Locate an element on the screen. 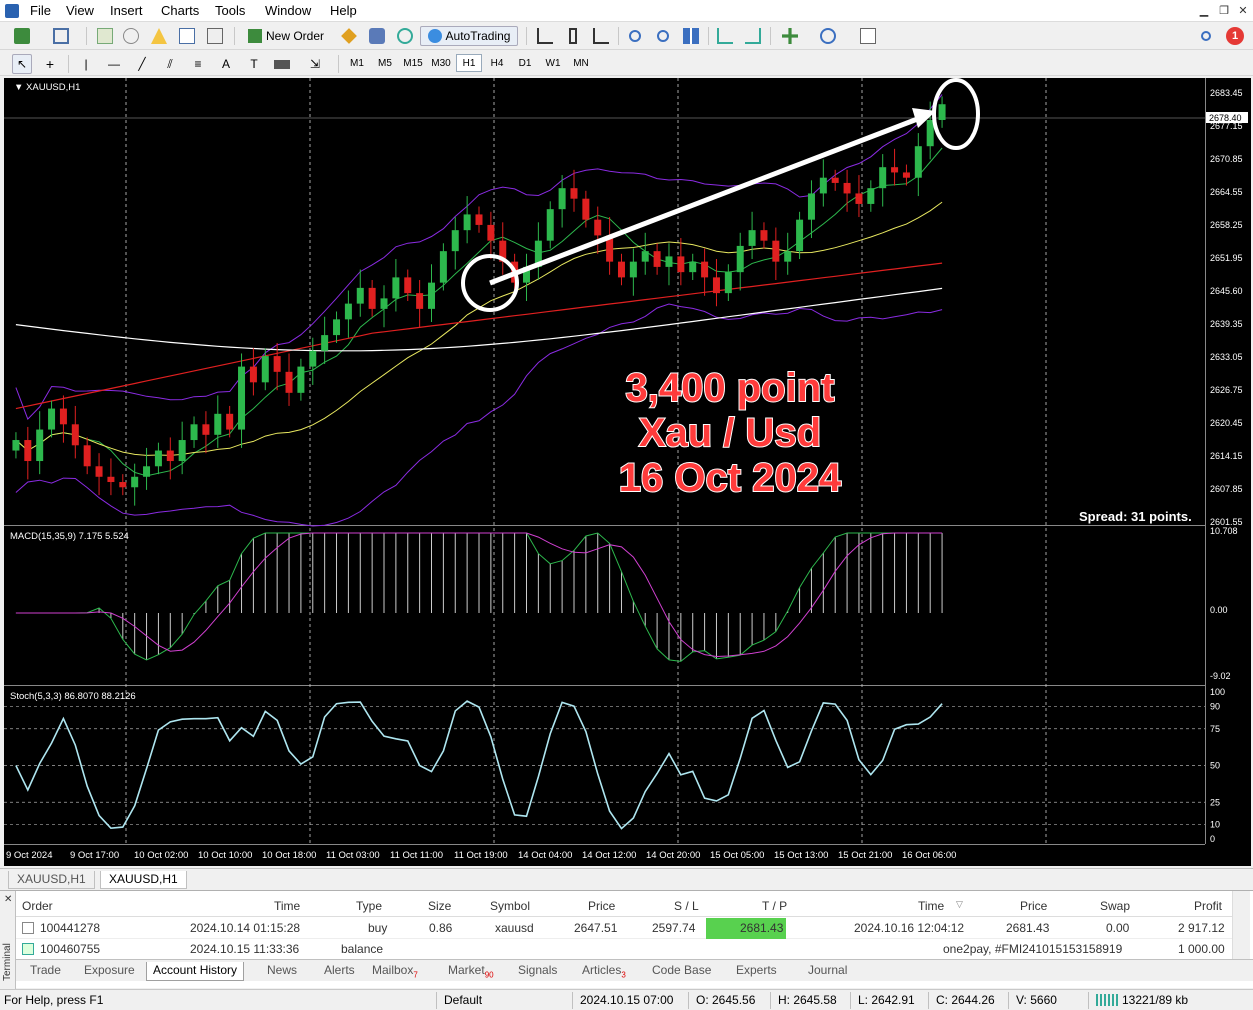 The image size is (1253, 1010). col-symbol: Symbol is located at coordinates (510, 906).